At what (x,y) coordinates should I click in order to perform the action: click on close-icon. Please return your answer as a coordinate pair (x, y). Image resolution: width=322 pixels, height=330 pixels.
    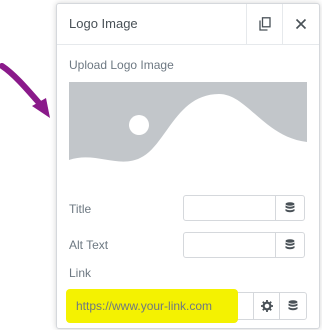
    Looking at the image, I should click on (301, 24).